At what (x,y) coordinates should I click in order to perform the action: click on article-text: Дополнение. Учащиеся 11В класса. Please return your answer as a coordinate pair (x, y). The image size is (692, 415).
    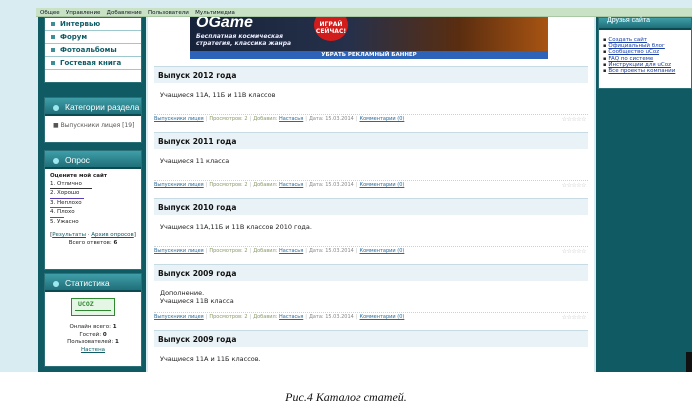
    Looking at the image, I should click on (197, 297).